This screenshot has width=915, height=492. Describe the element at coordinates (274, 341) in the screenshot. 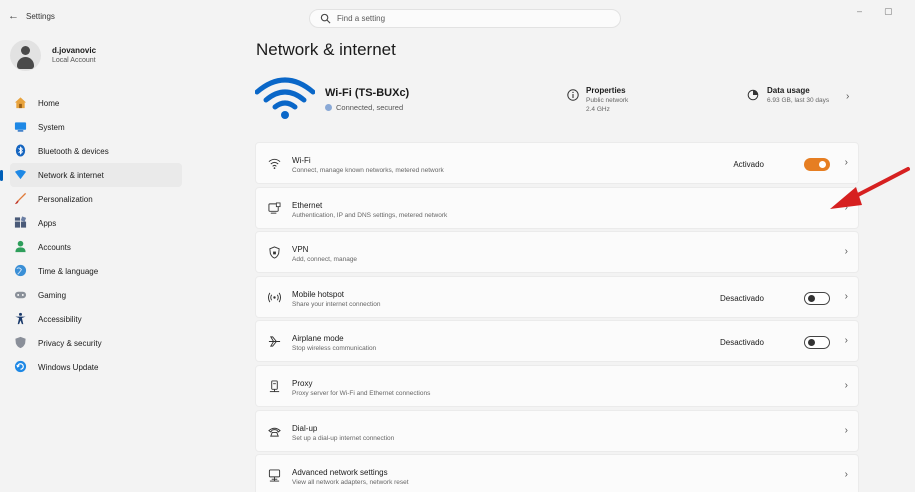

I see `airplane-icon` at that location.